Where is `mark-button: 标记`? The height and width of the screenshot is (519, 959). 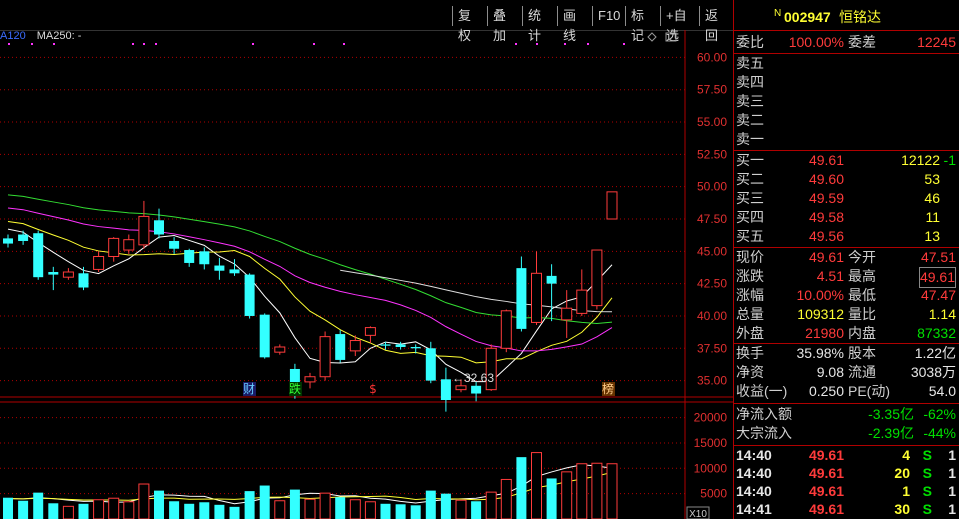
mark-button: 标记 is located at coordinates (642, 24).